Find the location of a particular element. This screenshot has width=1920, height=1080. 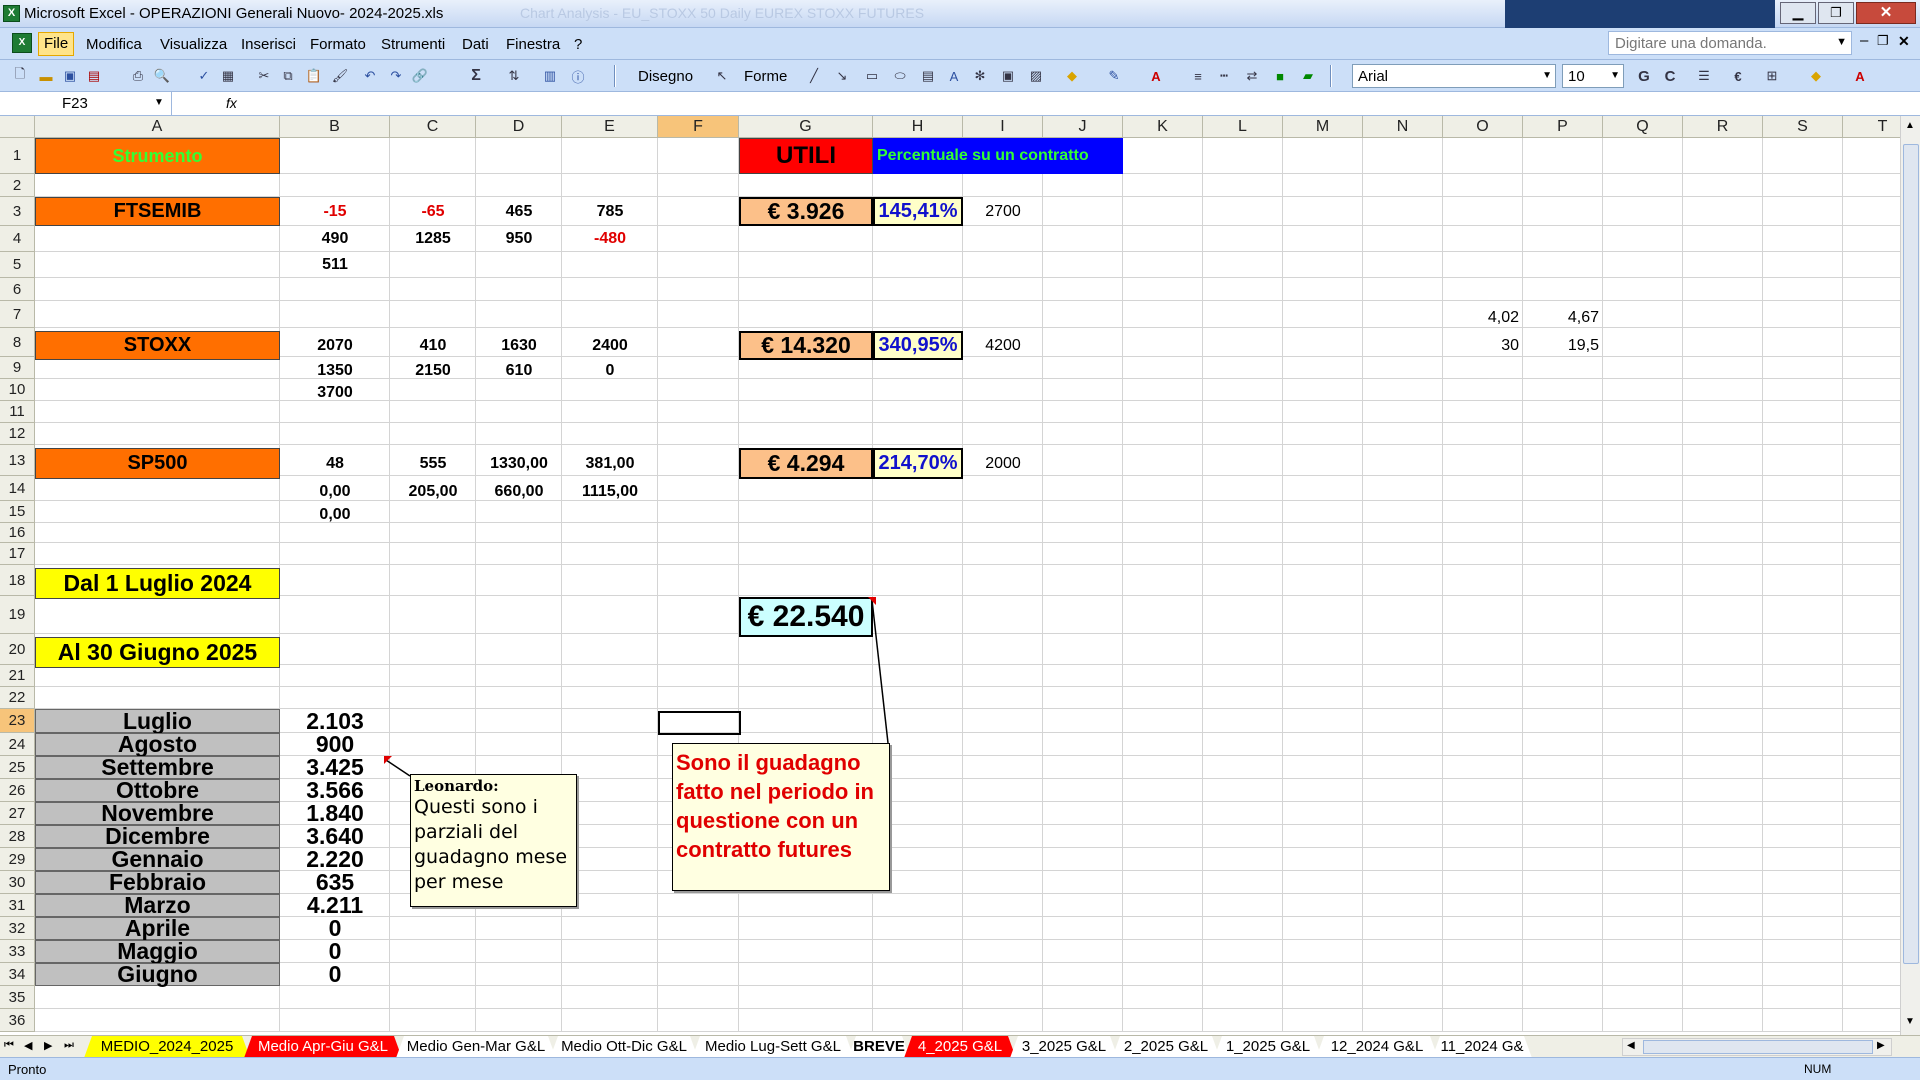

3d-icon: ▰ is located at coordinates (1308, 76).